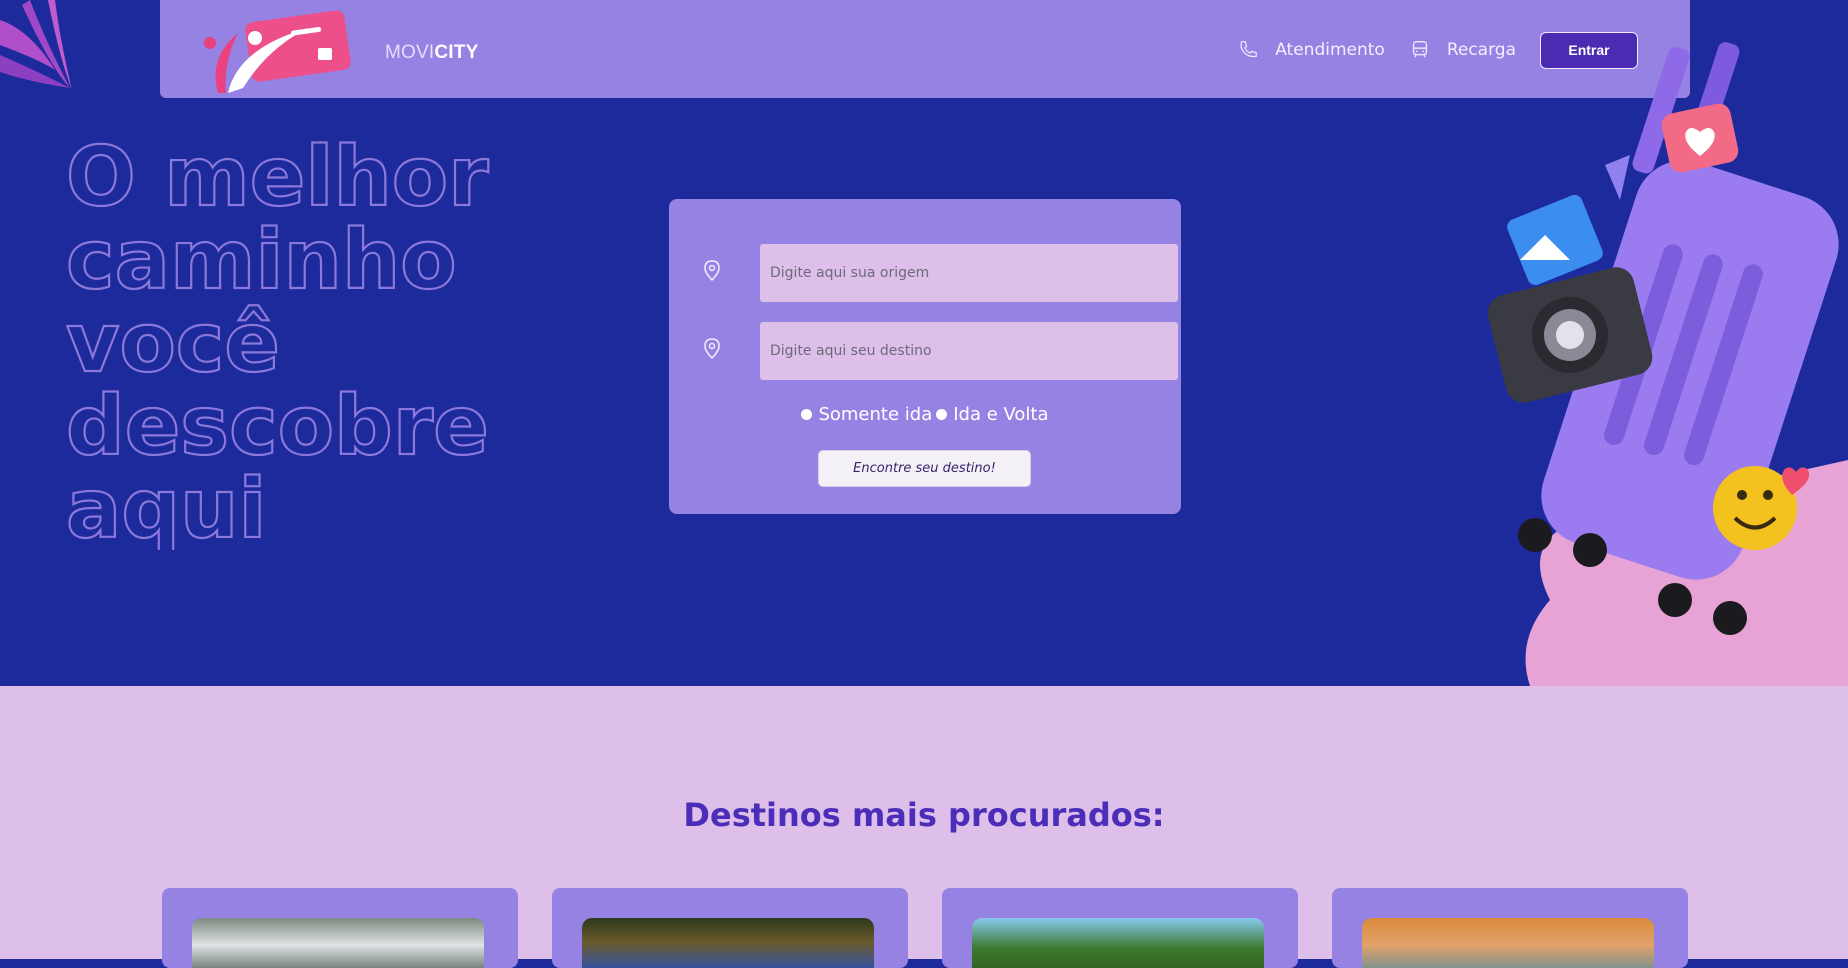  I want to click on destination-input, so click(969, 351).